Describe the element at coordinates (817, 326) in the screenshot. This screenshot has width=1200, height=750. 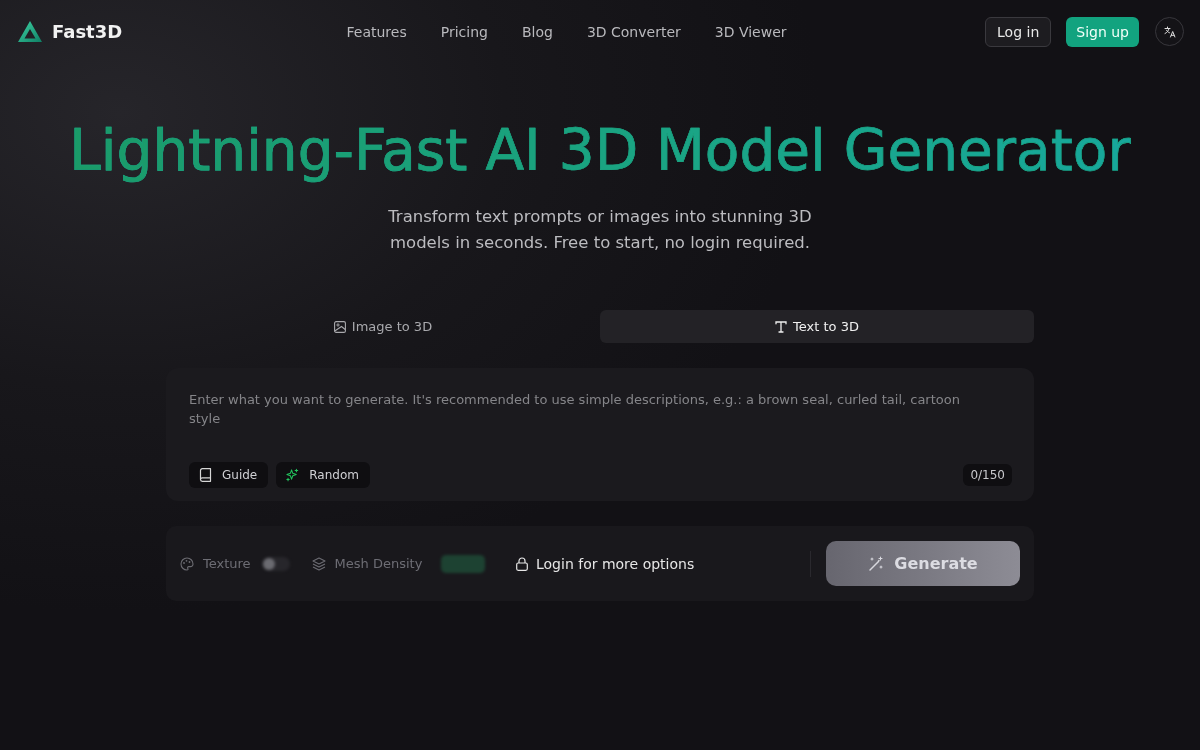
I see `mode-tab: Text to 3D` at that location.